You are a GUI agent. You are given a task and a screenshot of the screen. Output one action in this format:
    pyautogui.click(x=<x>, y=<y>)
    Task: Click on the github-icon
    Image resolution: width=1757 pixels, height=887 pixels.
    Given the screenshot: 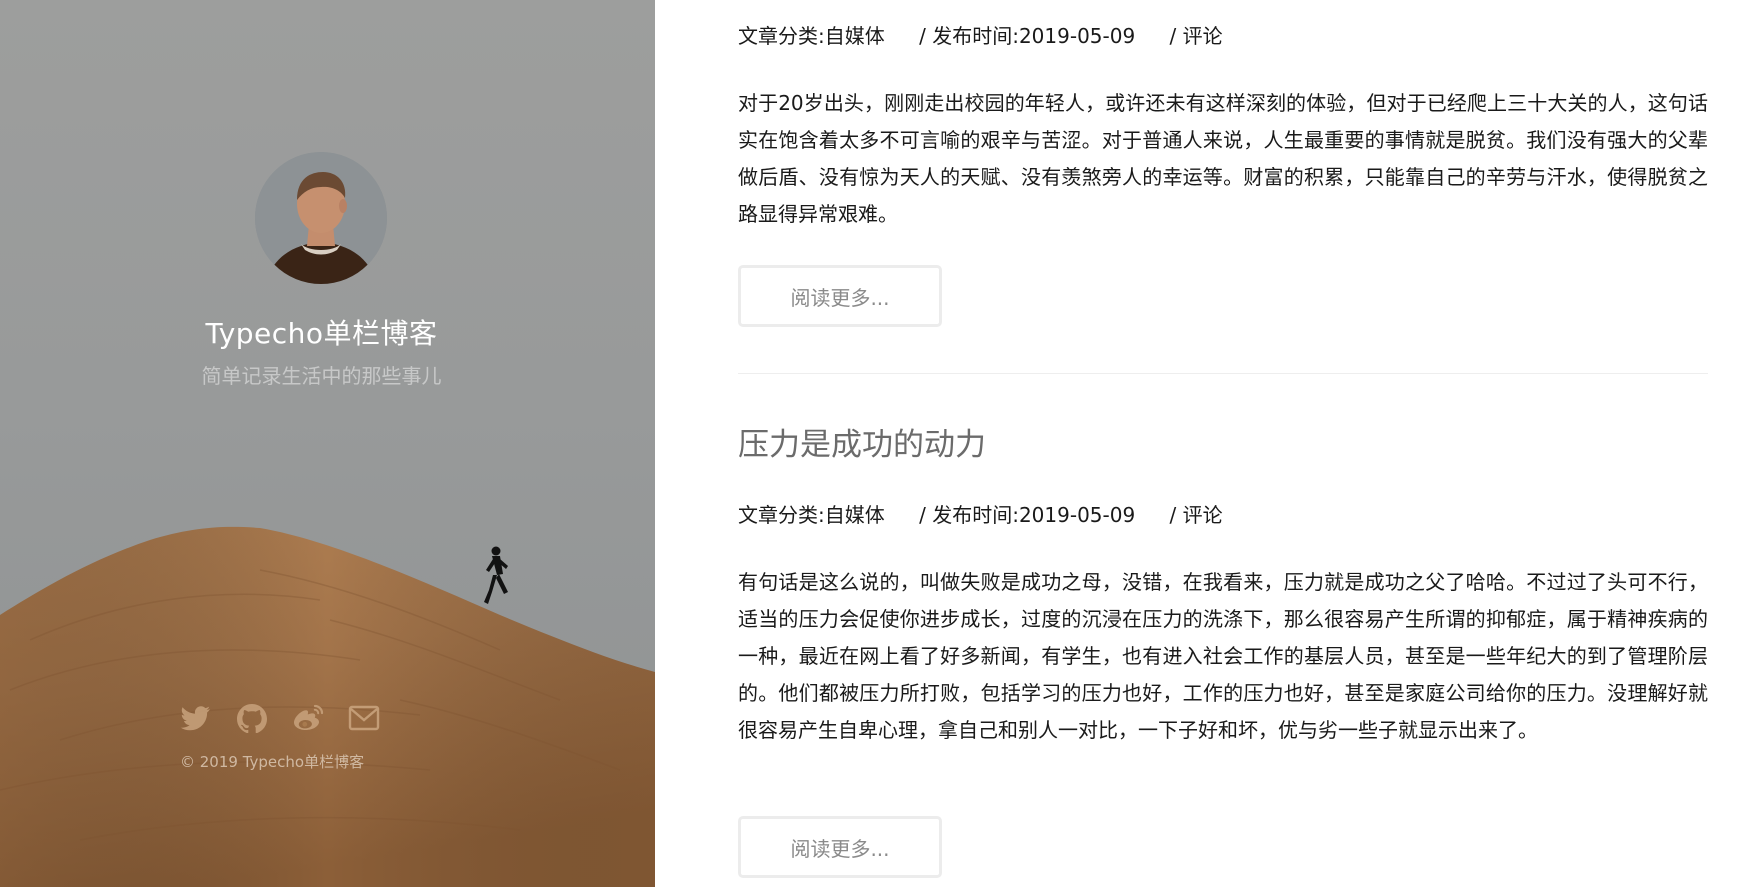 What is the action you would take?
    pyautogui.click(x=252, y=718)
    